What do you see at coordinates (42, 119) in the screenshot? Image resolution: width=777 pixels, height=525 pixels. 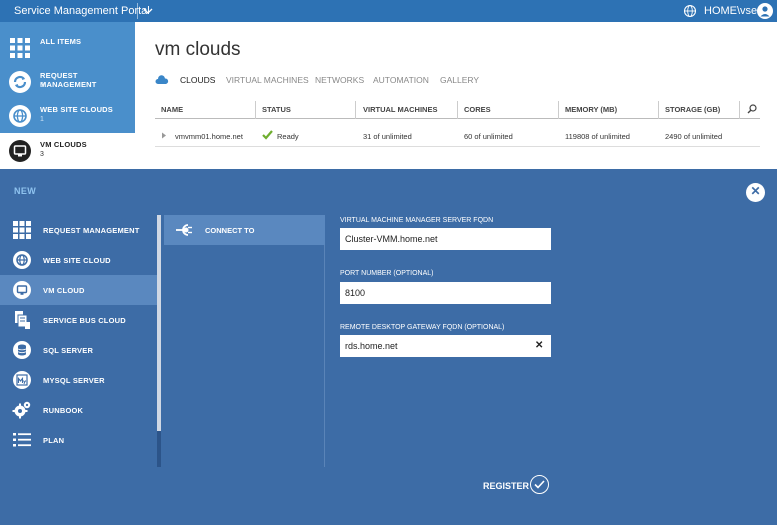 I see `nav-item-count: 1` at bounding box center [42, 119].